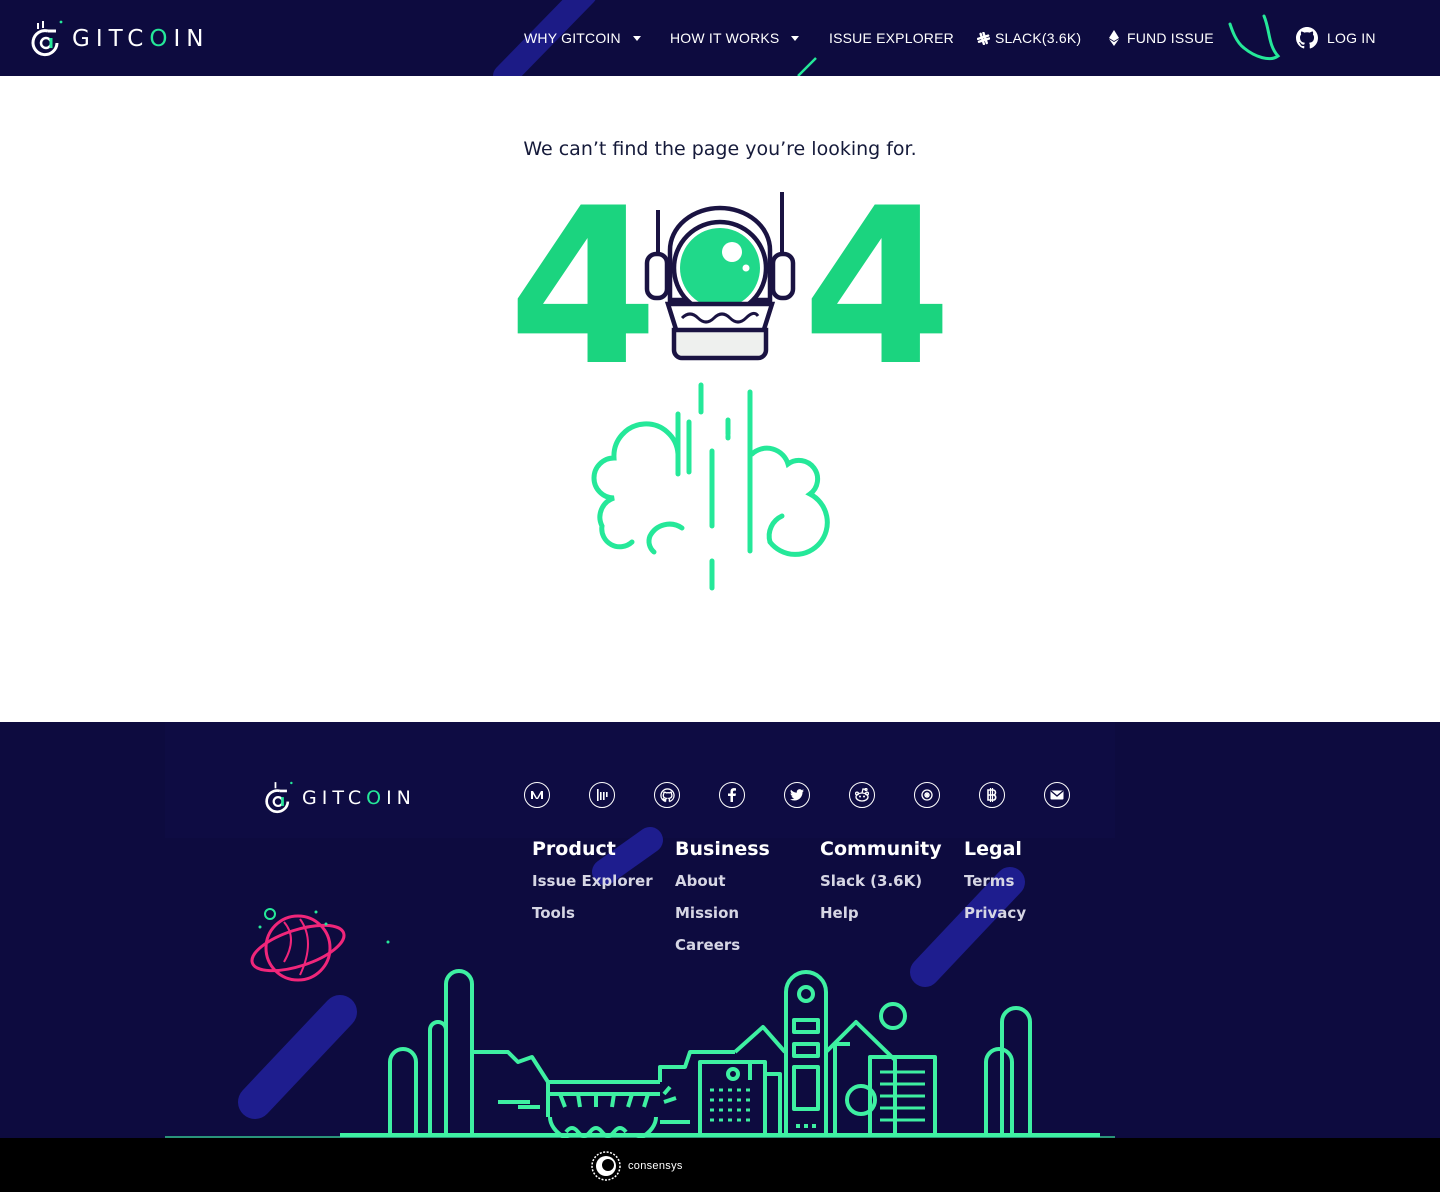  I want to click on nav-log-in-label: LOG IN, so click(1351, 38).